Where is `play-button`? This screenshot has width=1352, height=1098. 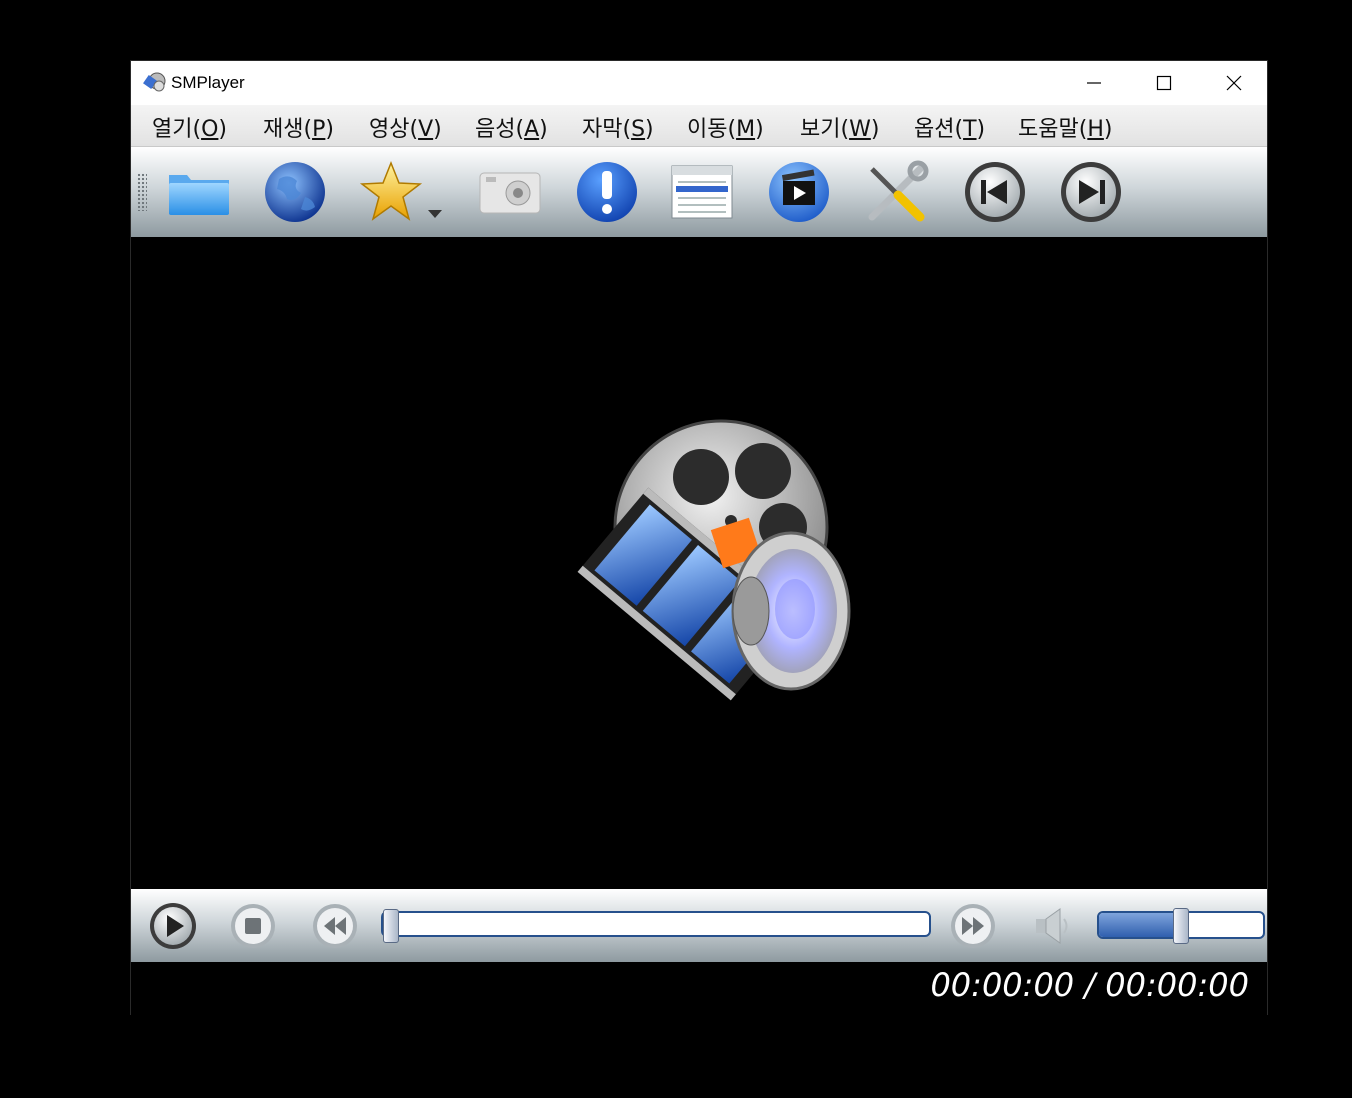
play-button is located at coordinates (173, 926).